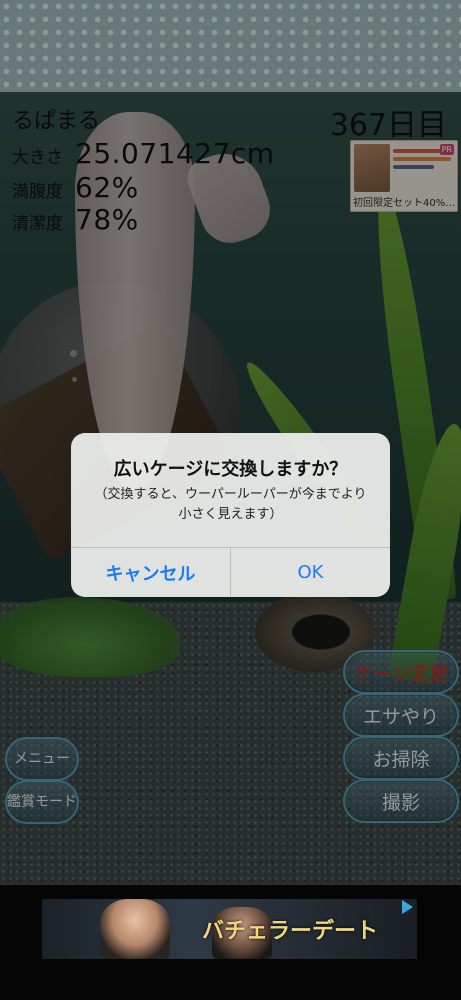  Describe the element at coordinates (150, 572) in the screenshot. I see `cancel-button: キャンセル` at that location.